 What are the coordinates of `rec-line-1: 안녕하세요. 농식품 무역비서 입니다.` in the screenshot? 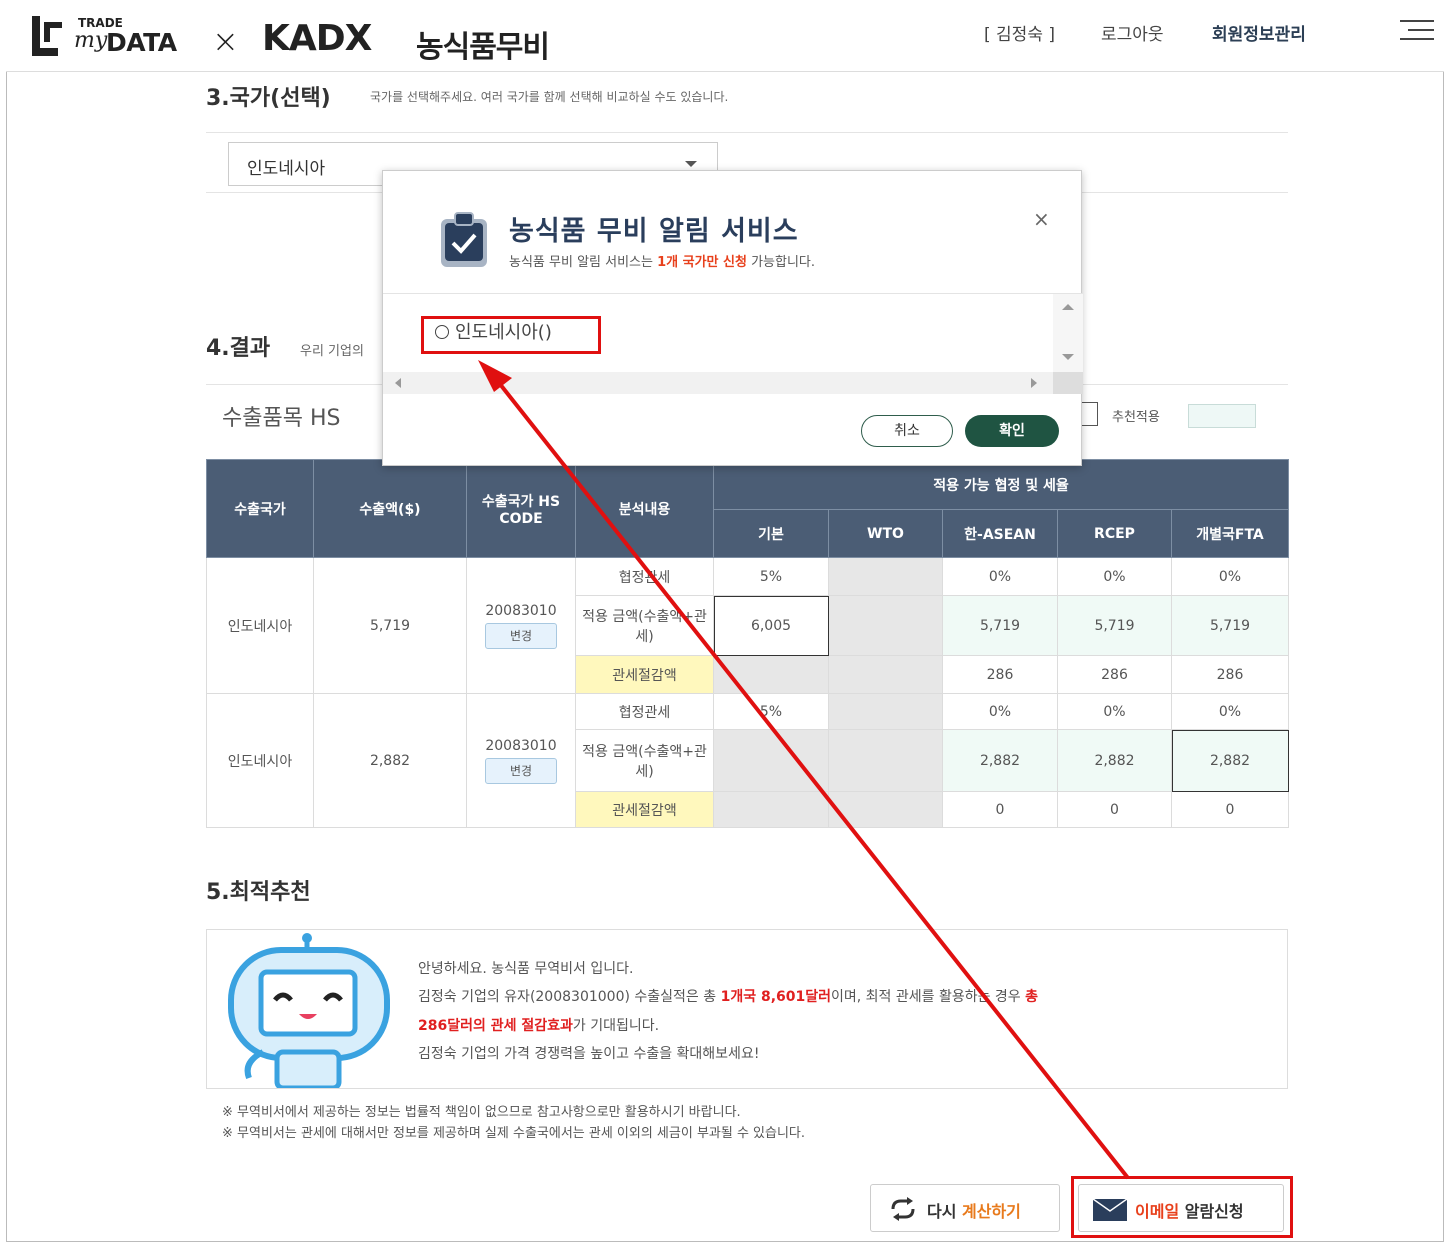 It's located at (526, 969).